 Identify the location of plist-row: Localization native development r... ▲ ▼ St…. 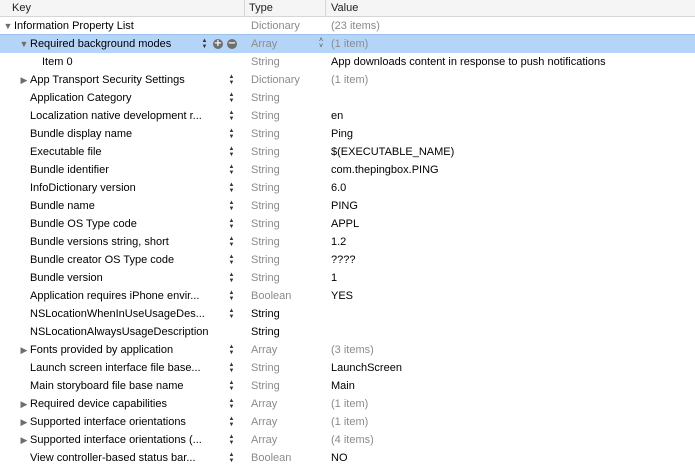
(347, 116).